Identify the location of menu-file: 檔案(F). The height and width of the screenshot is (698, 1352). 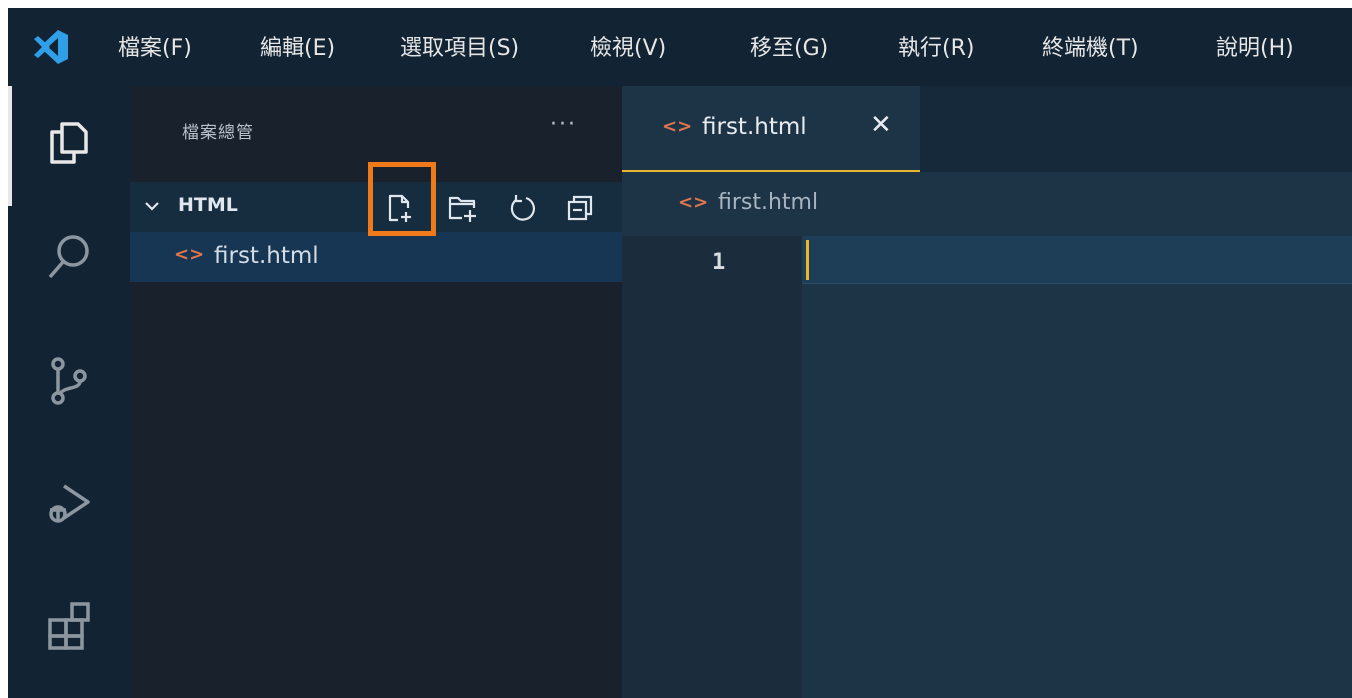
(155, 46).